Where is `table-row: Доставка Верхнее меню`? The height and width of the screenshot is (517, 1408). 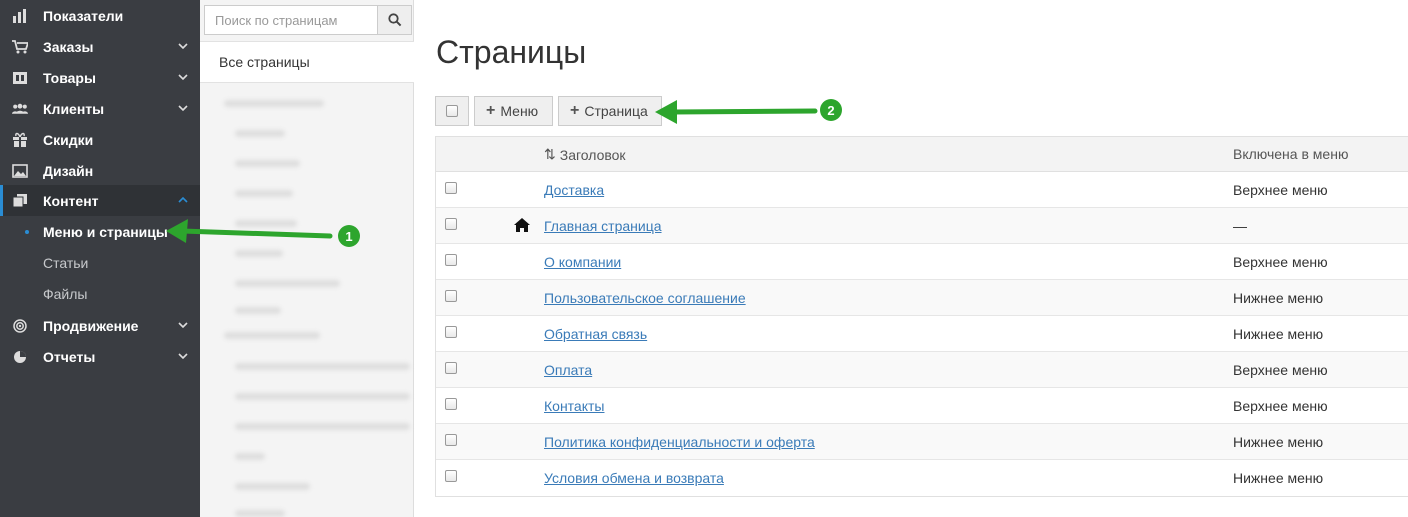 table-row: Доставка Верхнее меню is located at coordinates (922, 190).